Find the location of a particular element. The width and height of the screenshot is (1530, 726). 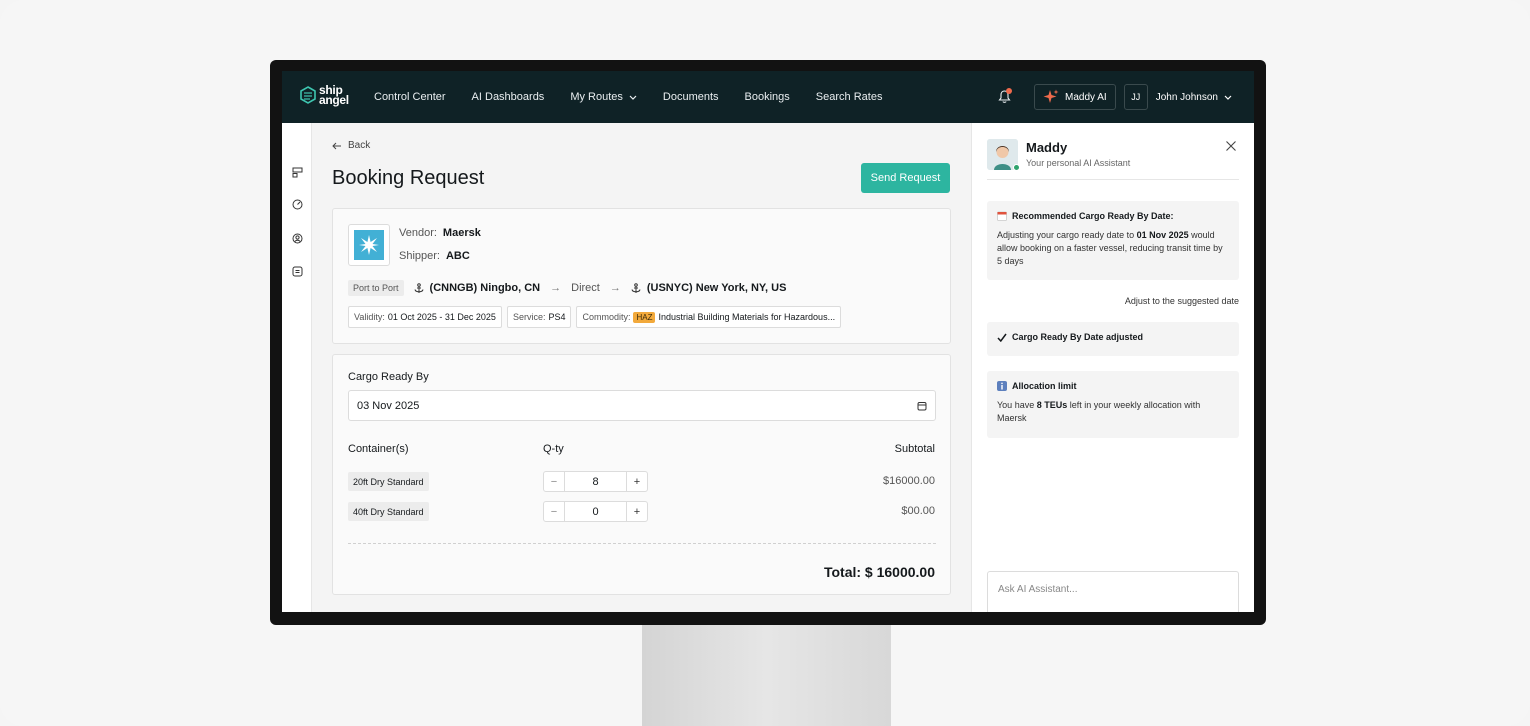

quantity-stepper: − 8 + is located at coordinates (595, 481).